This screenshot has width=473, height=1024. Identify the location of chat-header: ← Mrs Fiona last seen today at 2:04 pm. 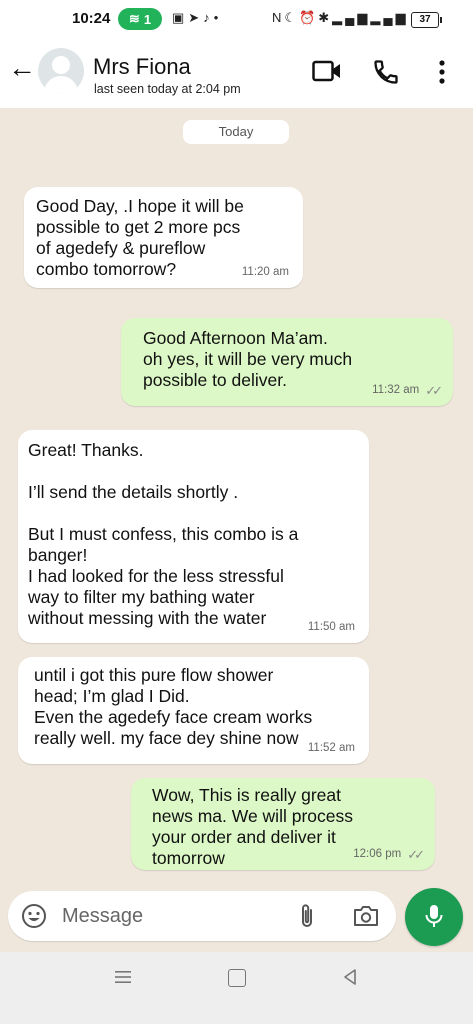
(236, 74).